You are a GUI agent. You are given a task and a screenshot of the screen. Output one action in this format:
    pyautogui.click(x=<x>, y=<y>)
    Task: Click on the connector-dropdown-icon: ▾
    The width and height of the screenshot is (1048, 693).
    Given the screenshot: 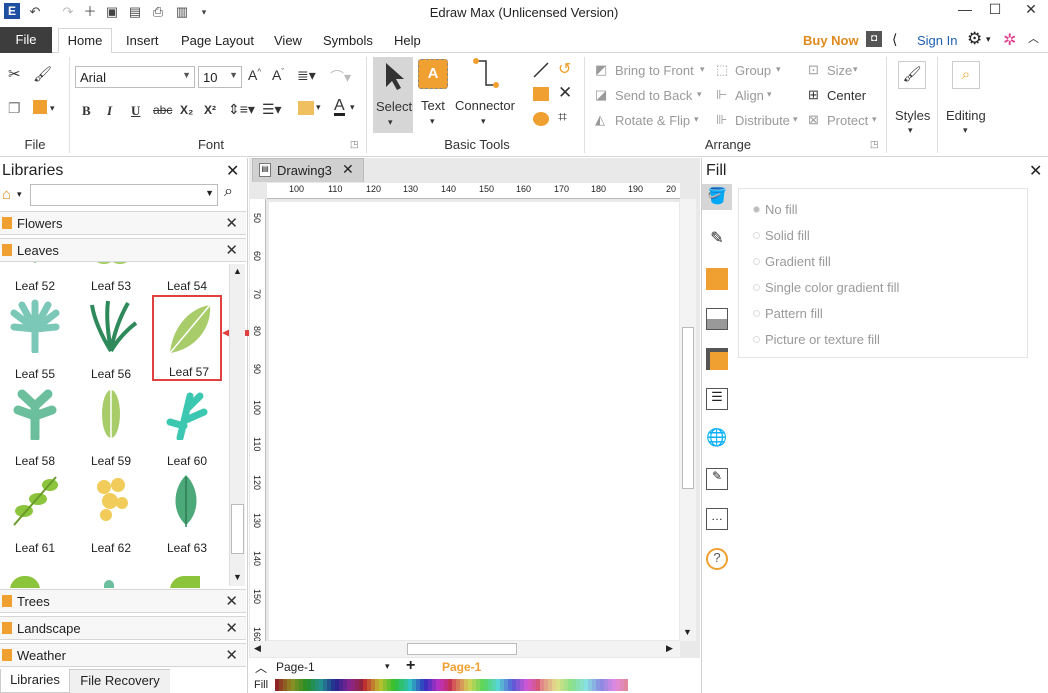 What is the action you would take?
    pyautogui.click(x=483, y=121)
    